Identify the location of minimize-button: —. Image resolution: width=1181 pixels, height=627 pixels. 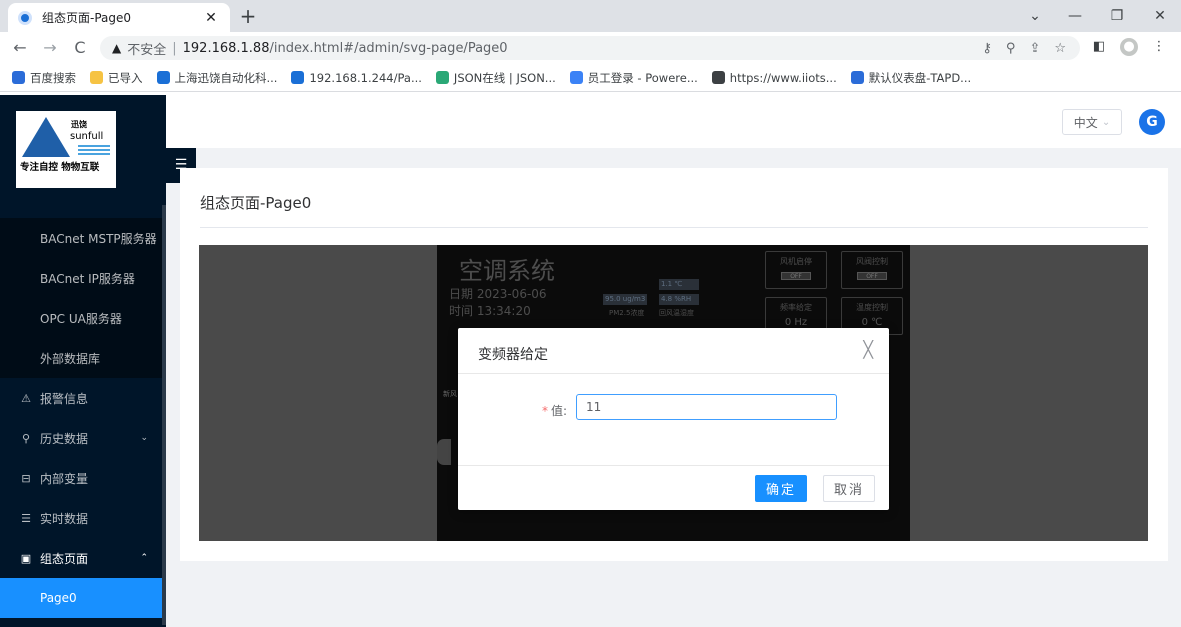
(1075, 16).